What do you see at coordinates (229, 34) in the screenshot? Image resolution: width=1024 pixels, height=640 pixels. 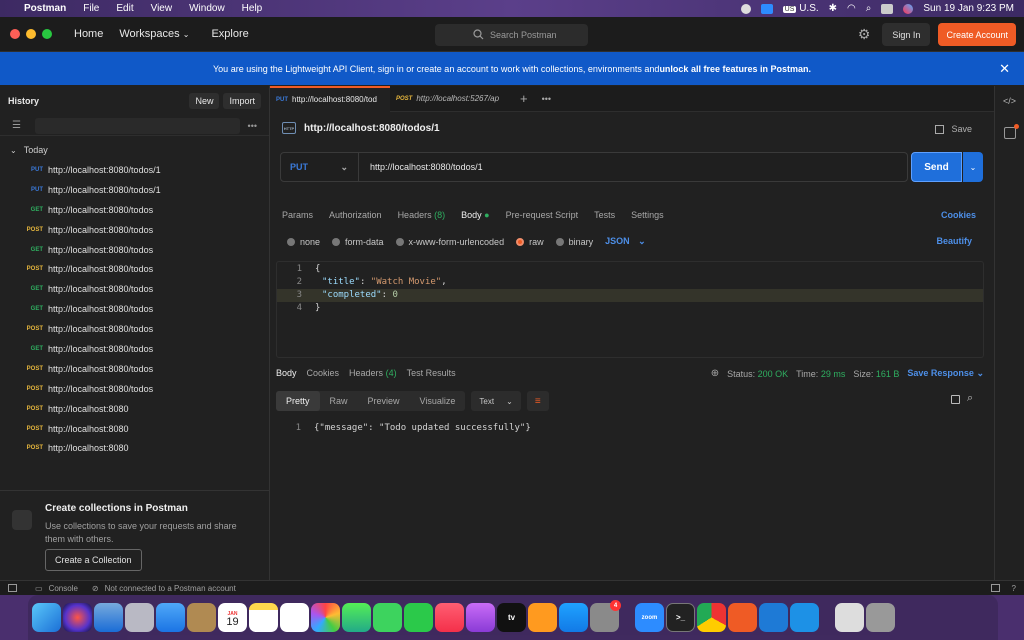 I see `nav-explore: Explore` at bounding box center [229, 34].